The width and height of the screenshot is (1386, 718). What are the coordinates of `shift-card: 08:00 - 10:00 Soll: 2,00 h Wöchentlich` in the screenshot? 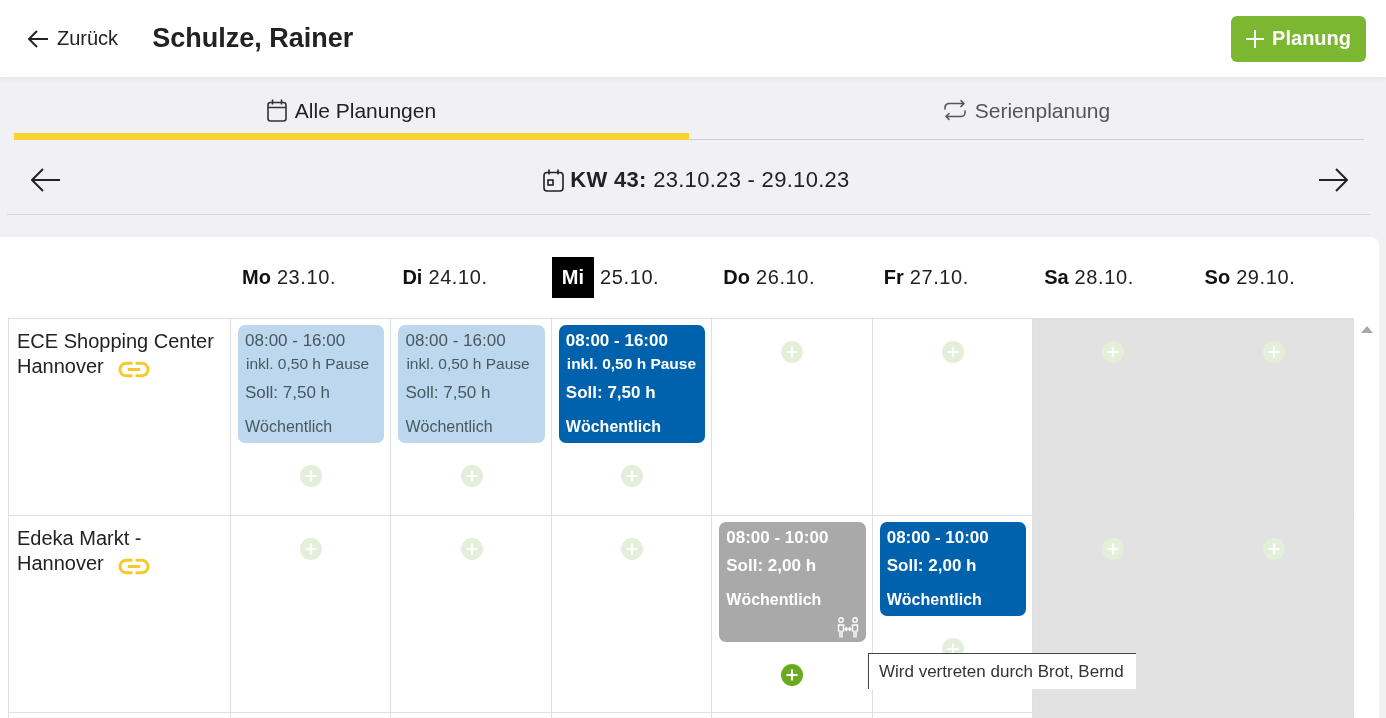 It's located at (953, 569).